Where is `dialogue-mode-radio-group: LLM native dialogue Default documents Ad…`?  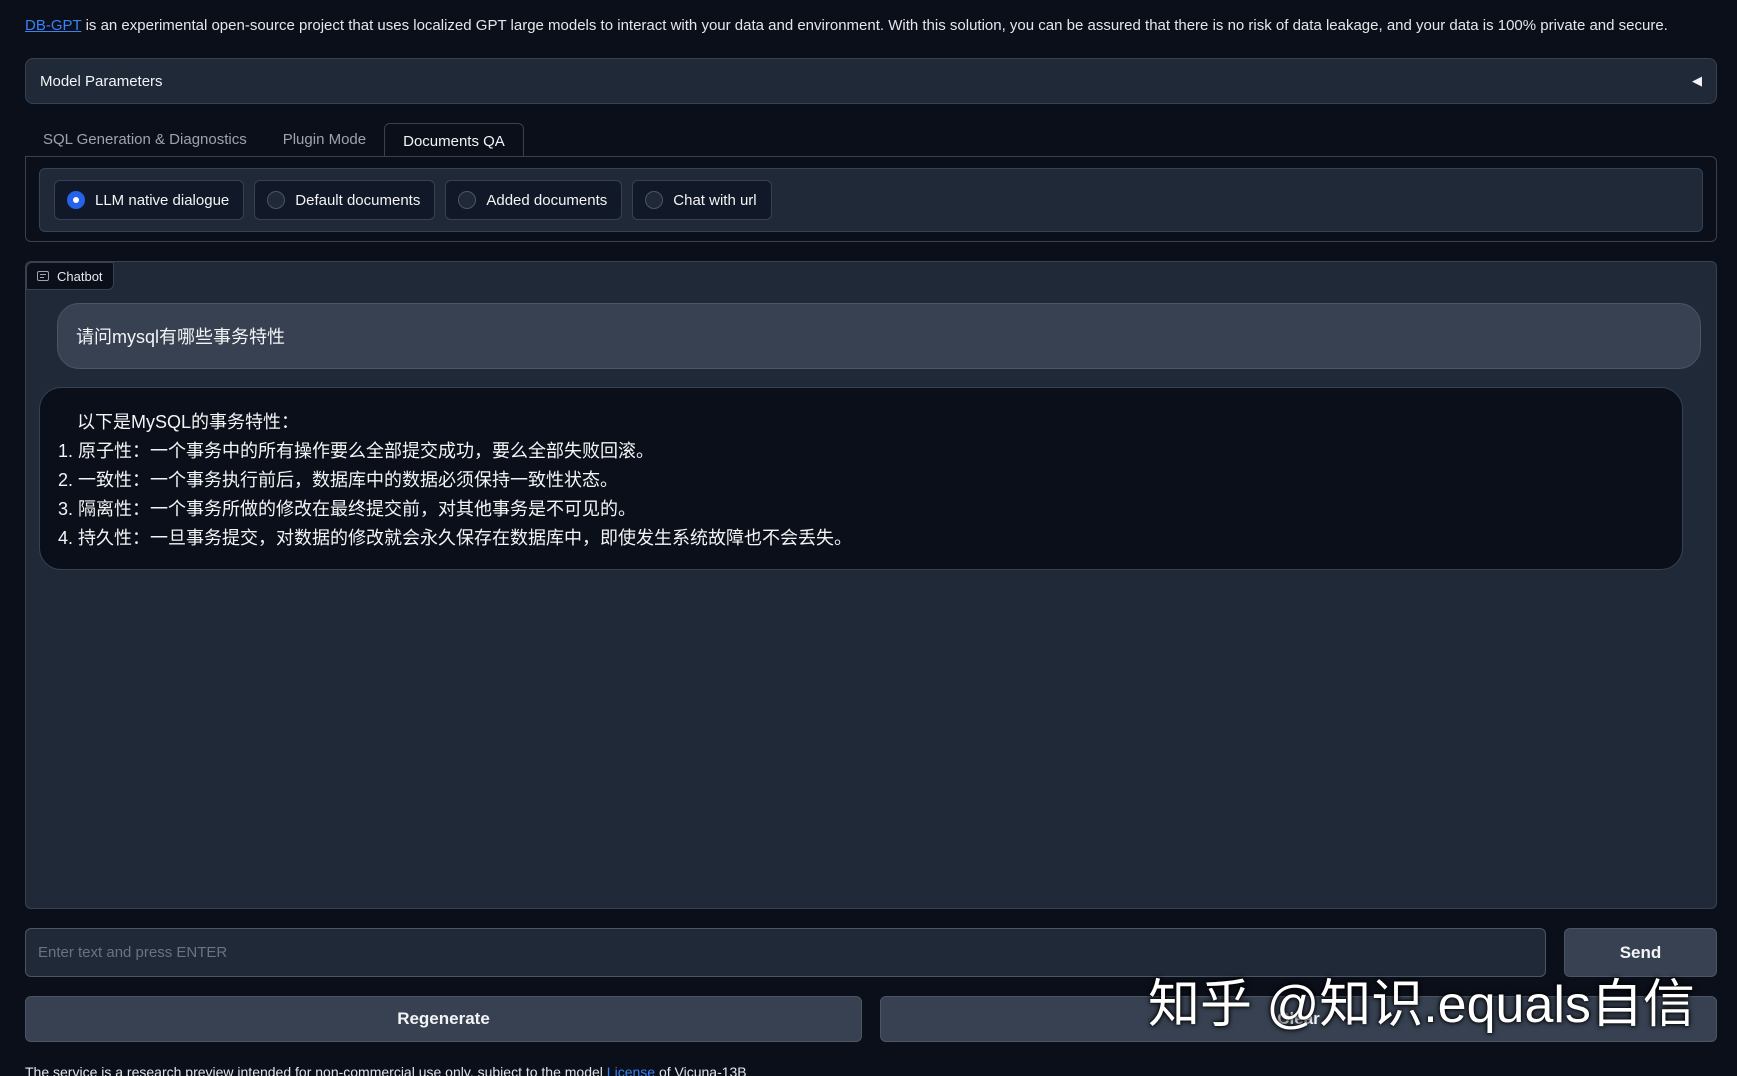 dialogue-mode-radio-group: LLM native dialogue Default documents Ad… is located at coordinates (871, 200).